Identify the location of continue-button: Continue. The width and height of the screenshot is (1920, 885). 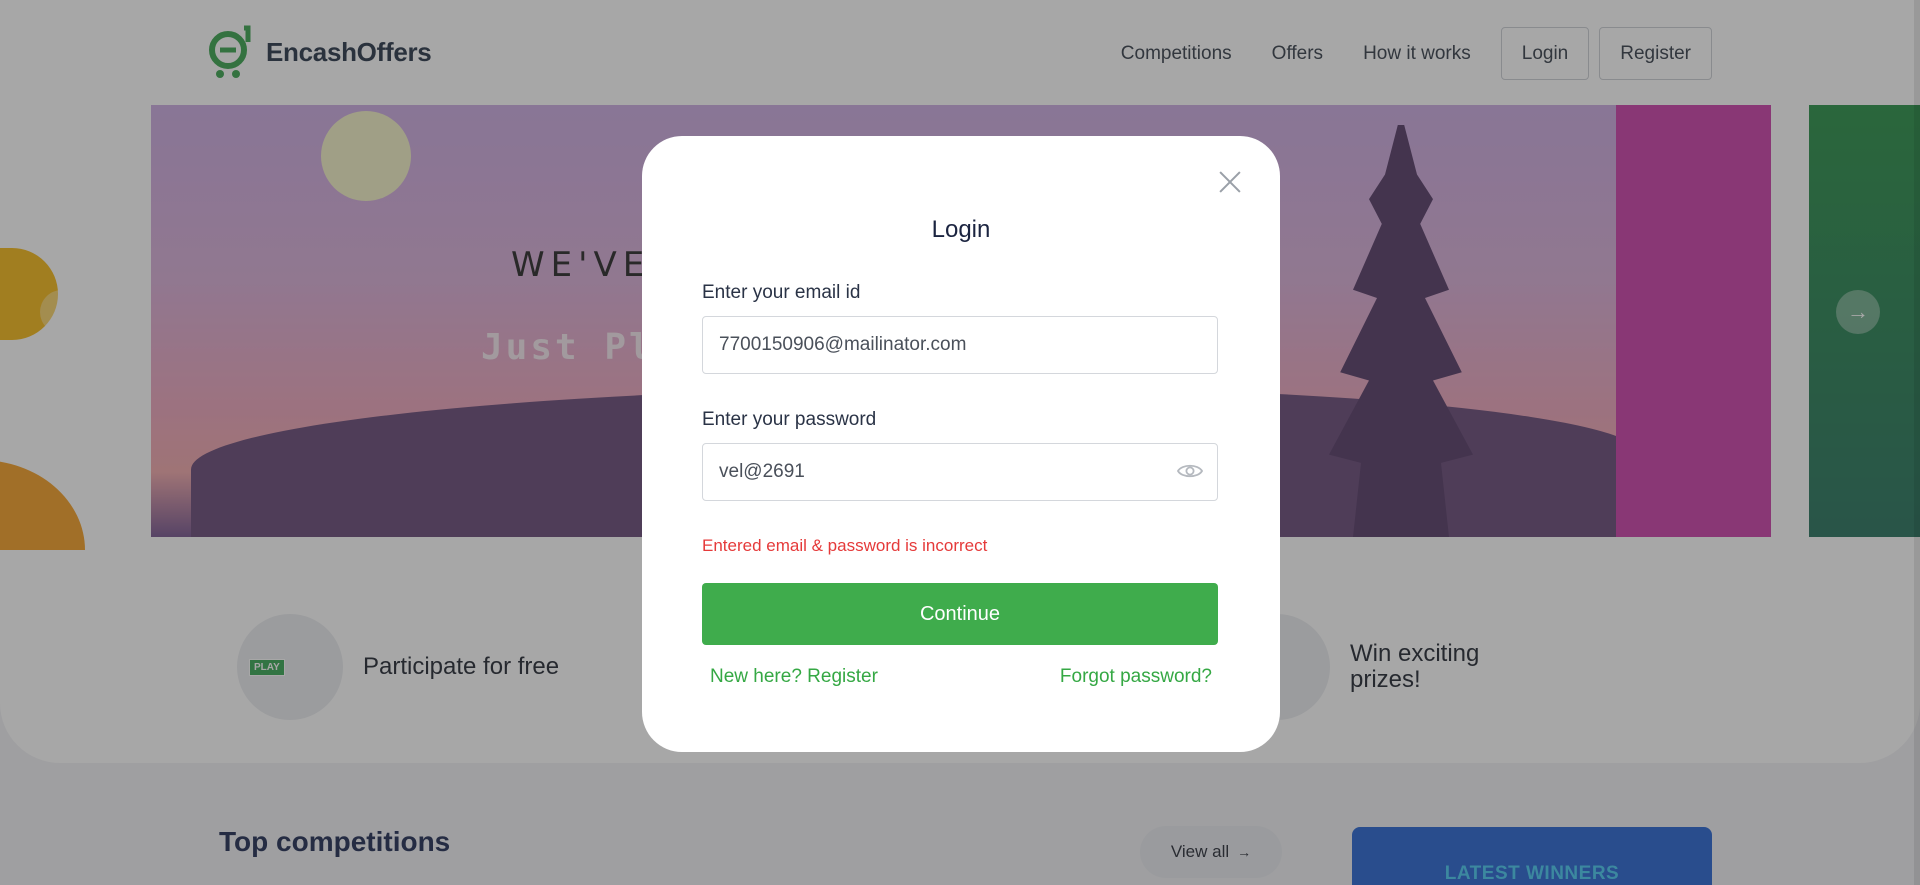
(960, 614).